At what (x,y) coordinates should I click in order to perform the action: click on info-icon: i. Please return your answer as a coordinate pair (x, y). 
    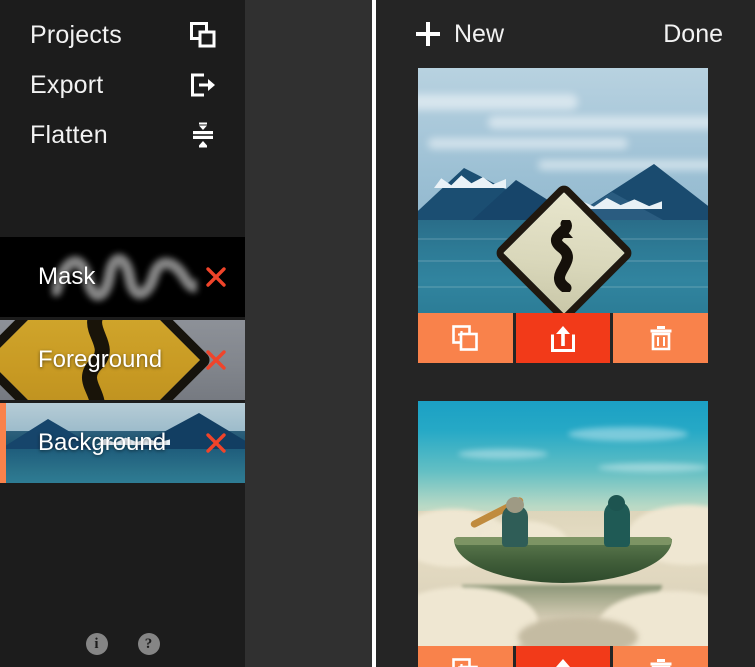
    Looking at the image, I should click on (96, 644).